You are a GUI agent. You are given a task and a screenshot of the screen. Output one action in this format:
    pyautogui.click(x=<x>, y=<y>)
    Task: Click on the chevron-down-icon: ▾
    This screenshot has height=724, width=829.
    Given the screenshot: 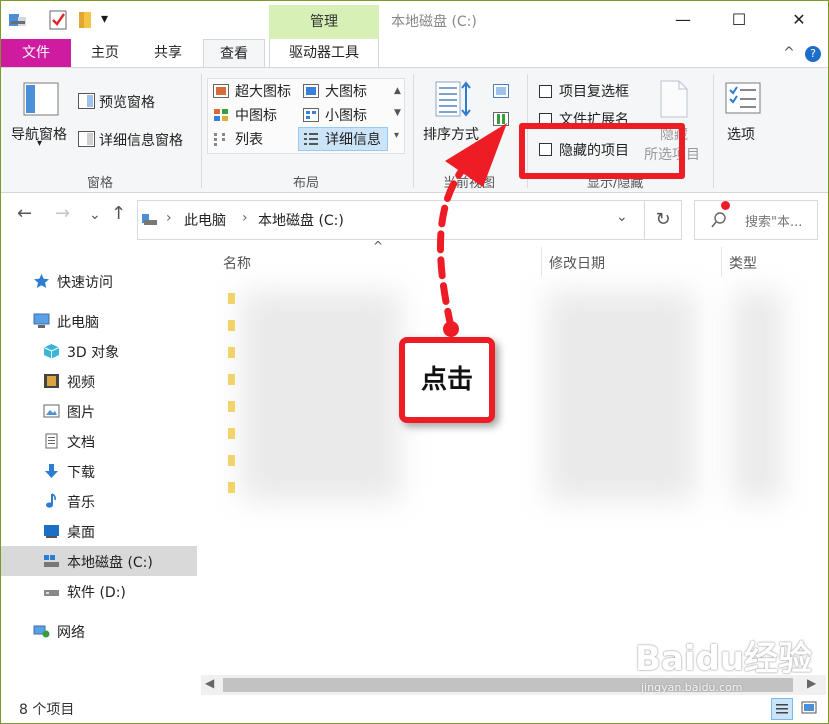 What is the action you would take?
    pyautogui.click(x=40, y=143)
    